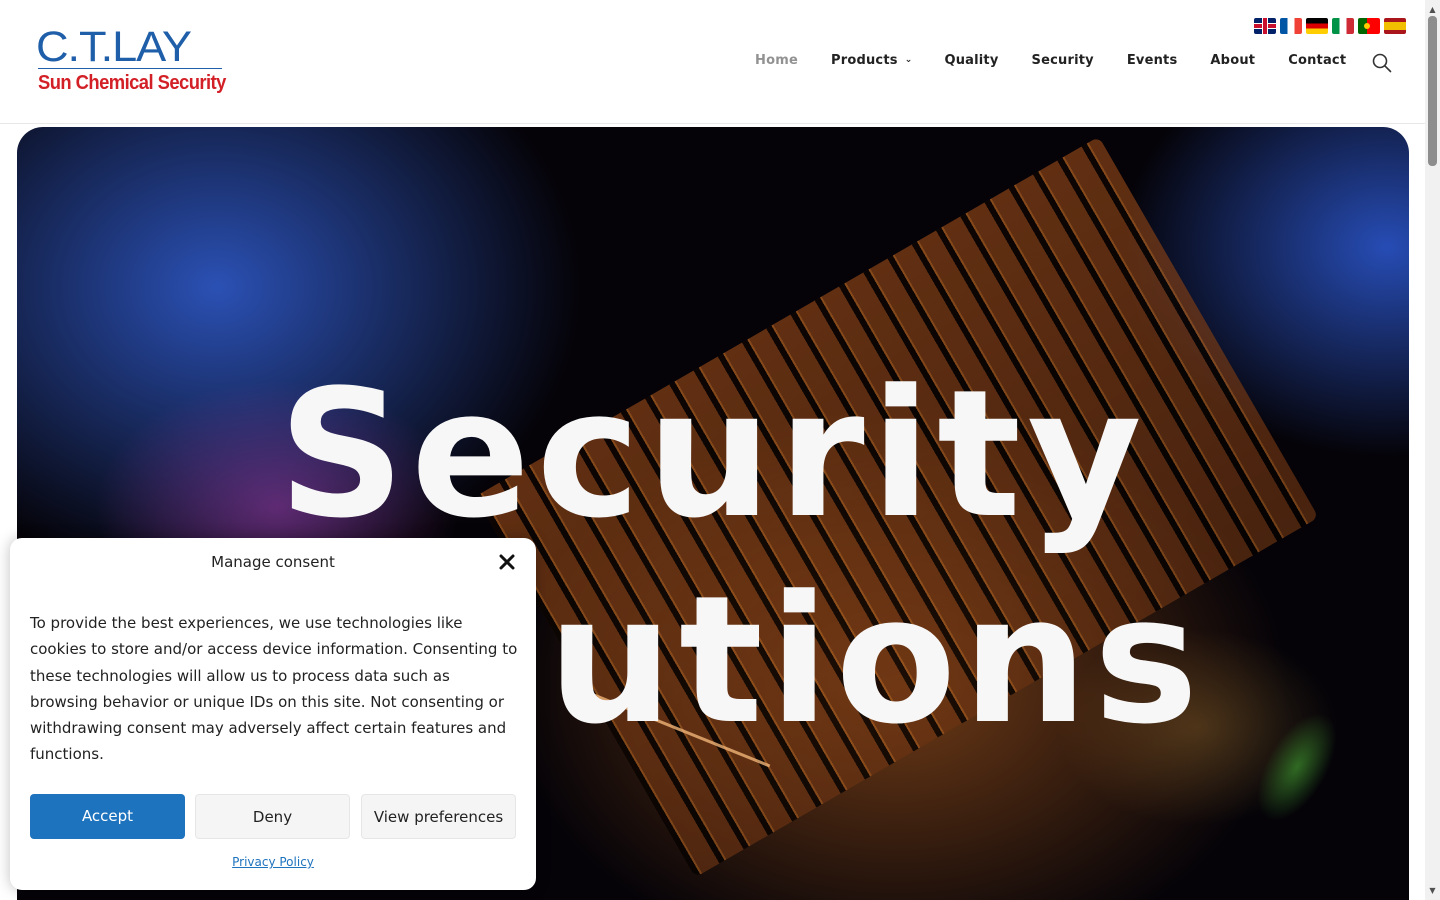 The height and width of the screenshot is (900, 1440). What do you see at coordinates (1291, 26) in the screenshot?
I see `fr-flag-icon` at bounding box center [1291, 26].